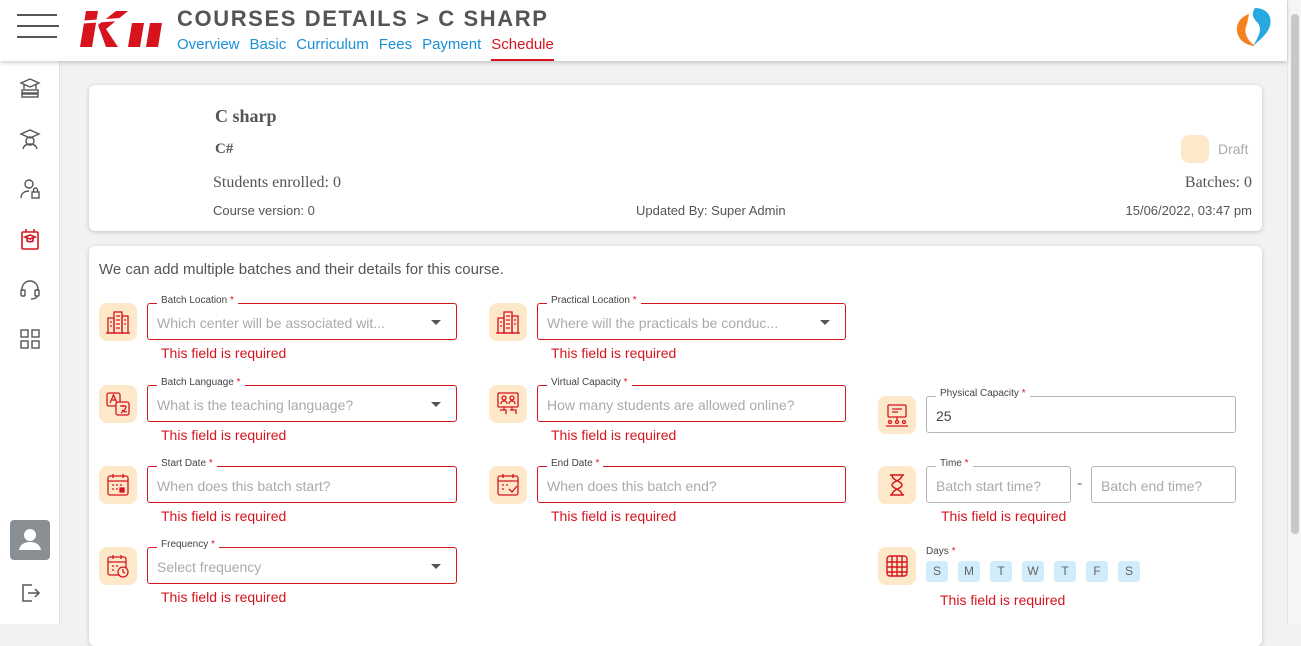 This screenshot has height=646, width=1301. What do you see at coordinates (30, 239) in the screenshot?
I see `courses-icon` at bounding box center [30, 239].